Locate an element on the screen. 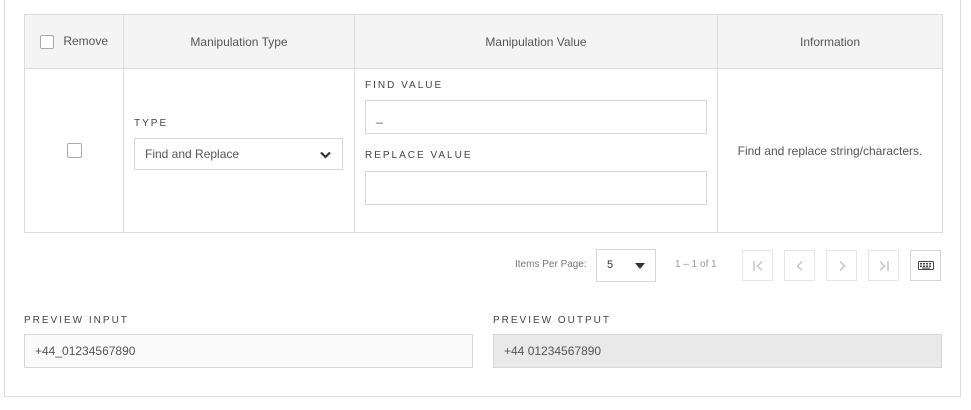  type-select: Find and Replace is located at coordinates (238, 154).